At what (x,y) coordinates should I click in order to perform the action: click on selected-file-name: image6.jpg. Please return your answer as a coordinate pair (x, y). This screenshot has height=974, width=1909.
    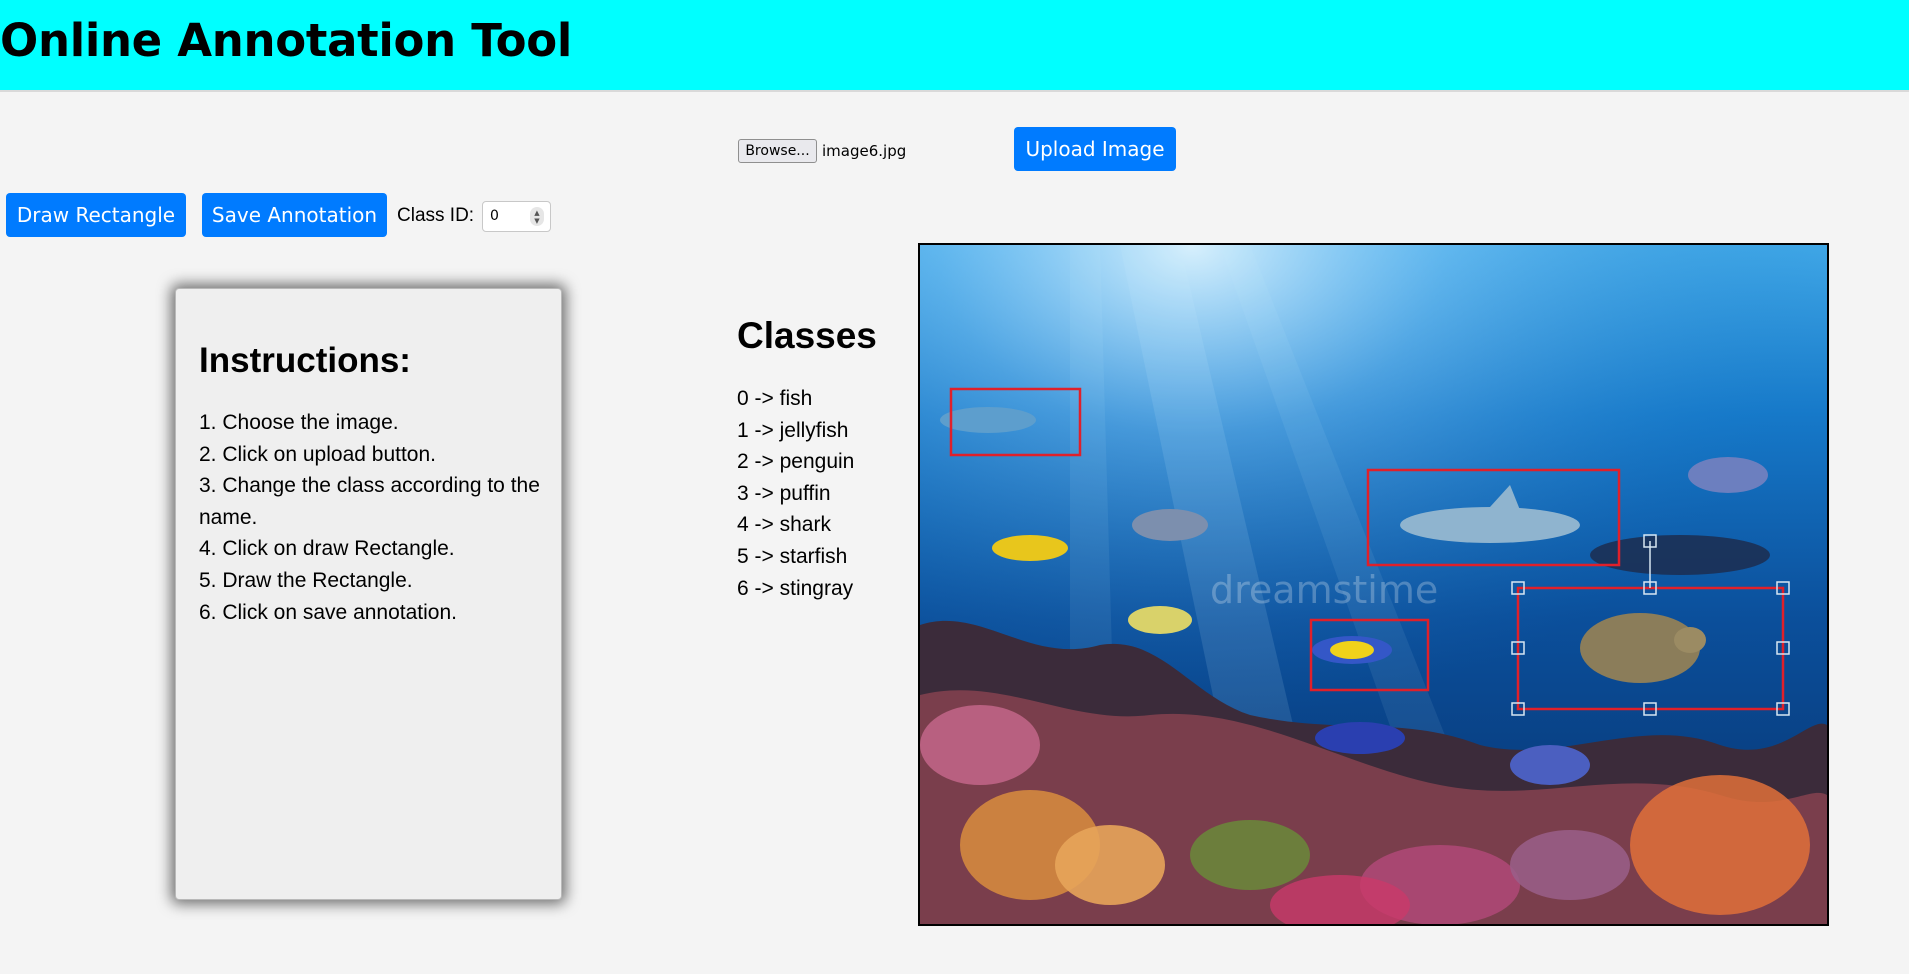
    Looking at the image, I should click on (864, 151).